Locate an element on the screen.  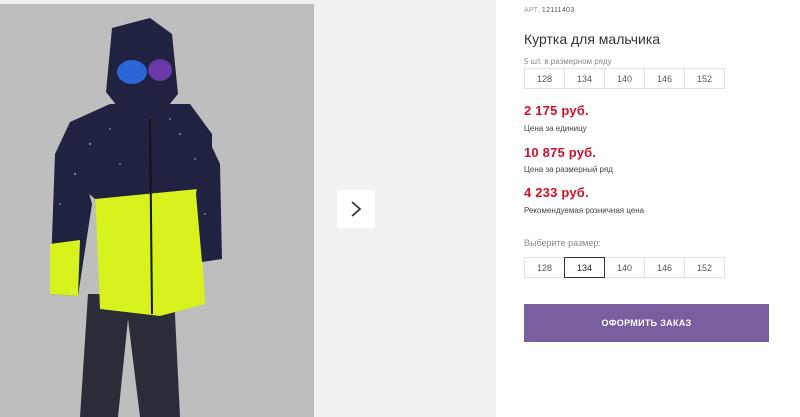
size-option-128: 128 is located at coordinates (544, 267).